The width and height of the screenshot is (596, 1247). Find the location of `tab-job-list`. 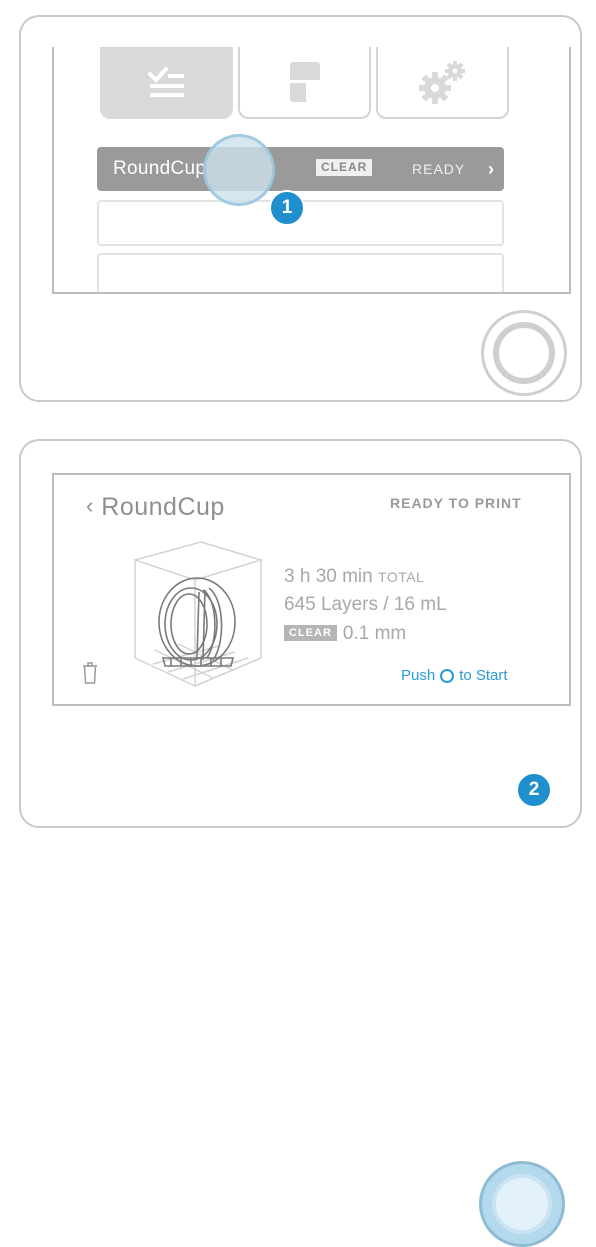

tab-job-list is located at coordinates (166, 83).